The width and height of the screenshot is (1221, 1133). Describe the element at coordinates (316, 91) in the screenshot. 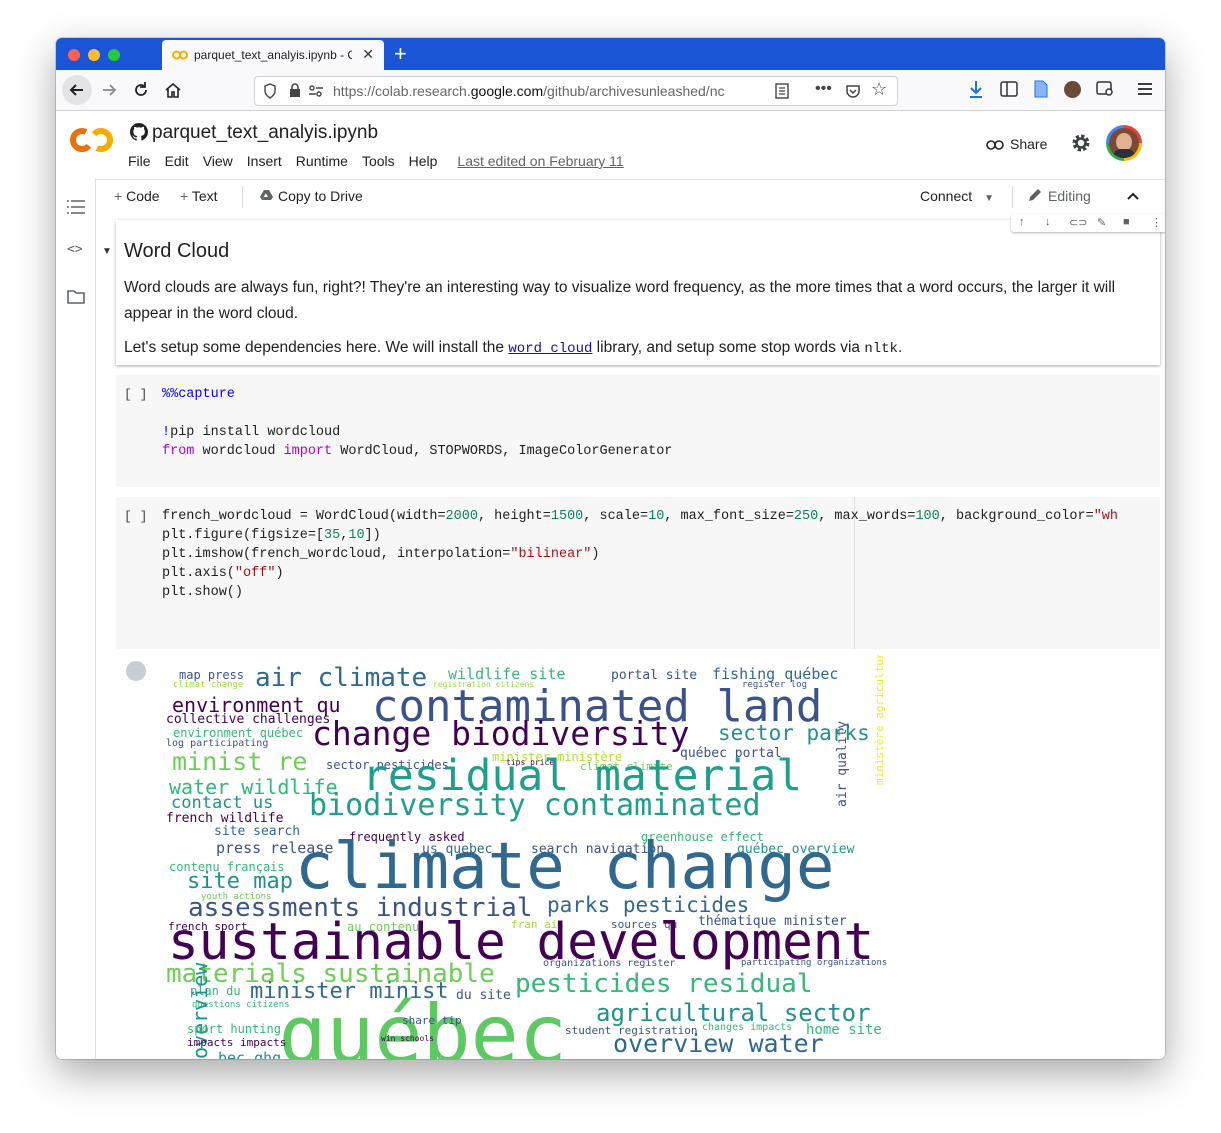

I see `permissions-icon` at that location.